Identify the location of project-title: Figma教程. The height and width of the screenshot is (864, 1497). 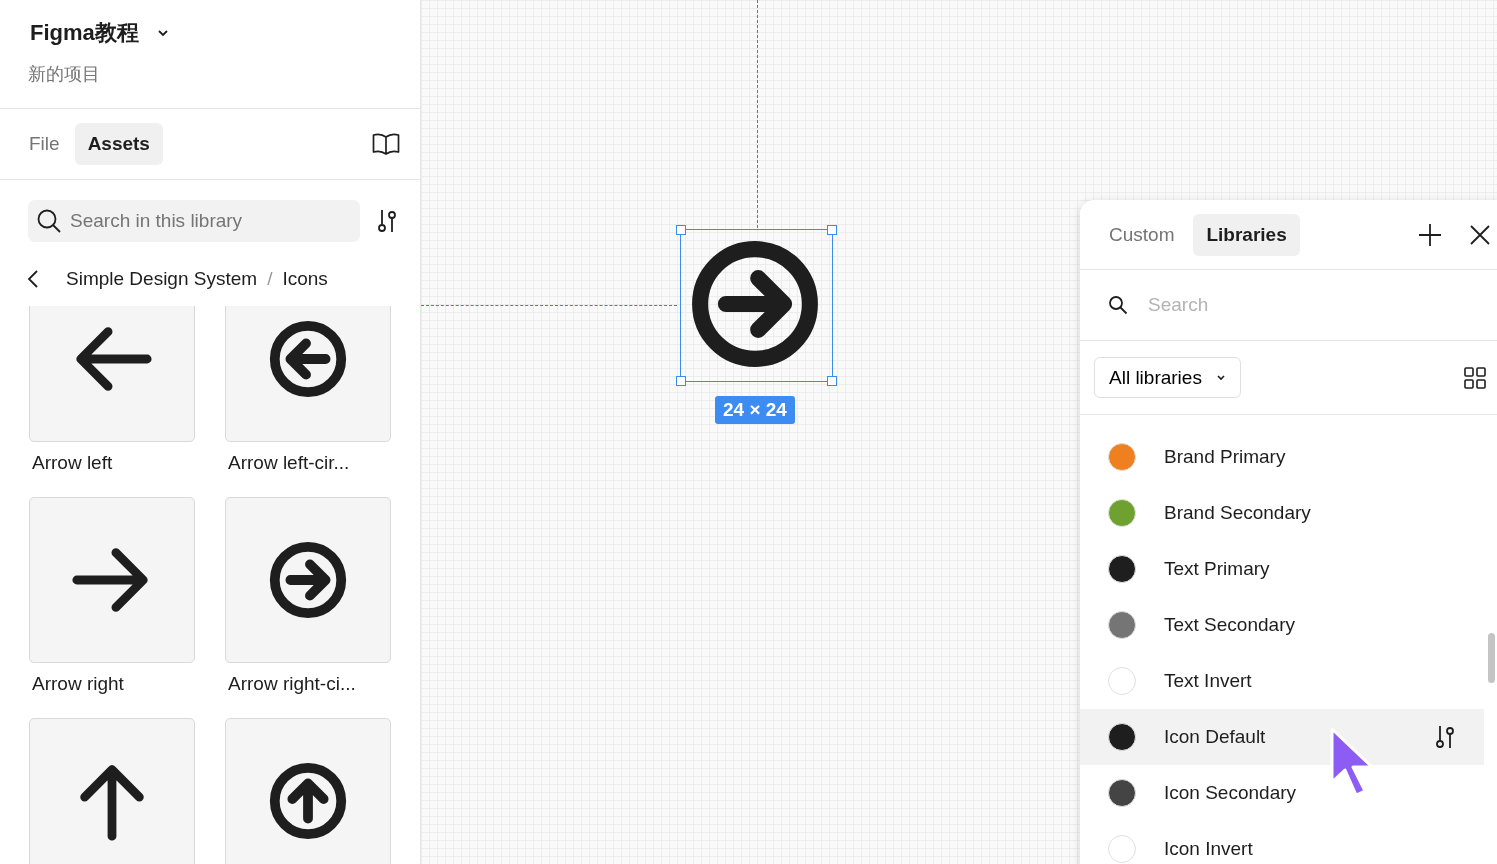
(84, 33).